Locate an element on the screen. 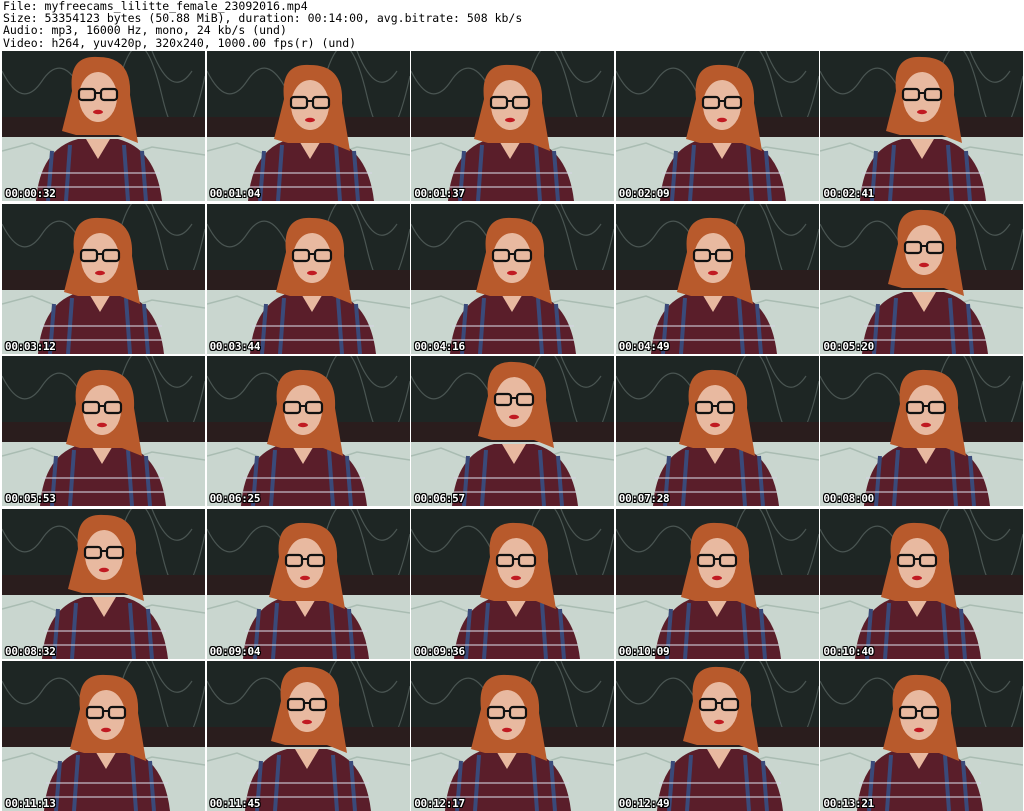 The width and height of the screenshot is (1024, 811). video-frame-thumbnail: 00:08:32 is located at coordinates (103, 583).